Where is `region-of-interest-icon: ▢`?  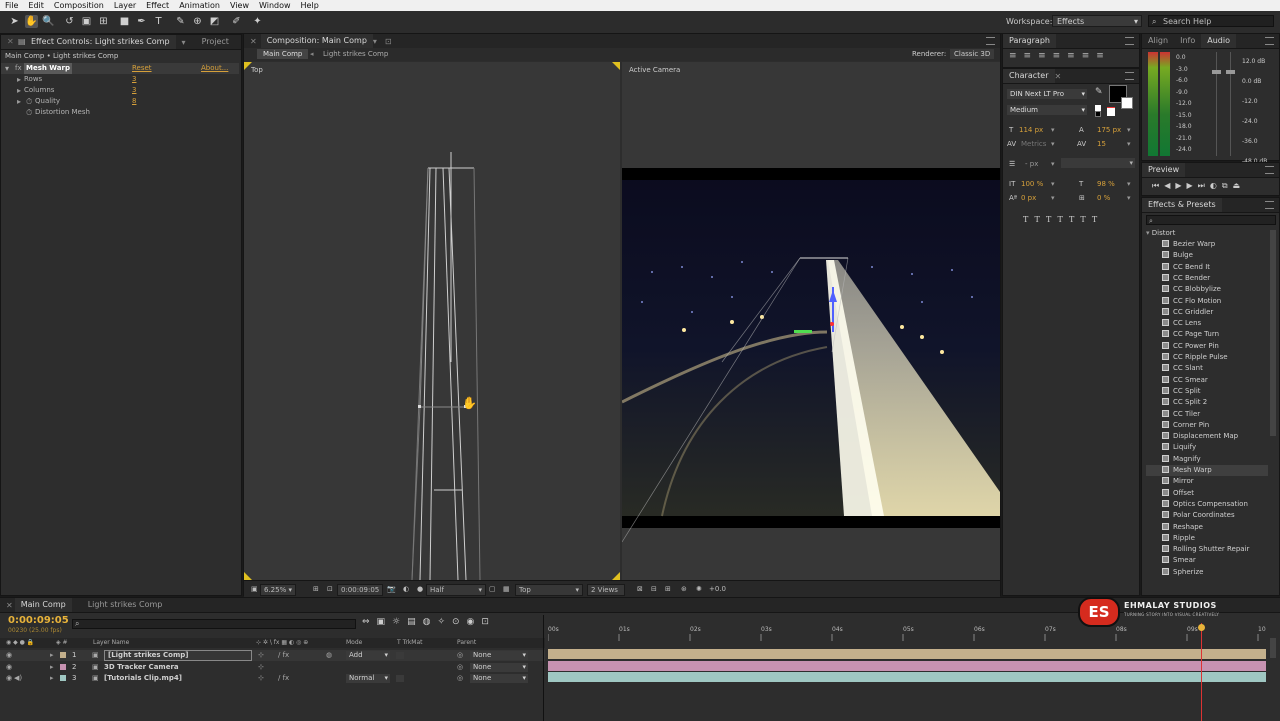 region-of-interest-icon: ▢ is located at coordinates (492, 589).